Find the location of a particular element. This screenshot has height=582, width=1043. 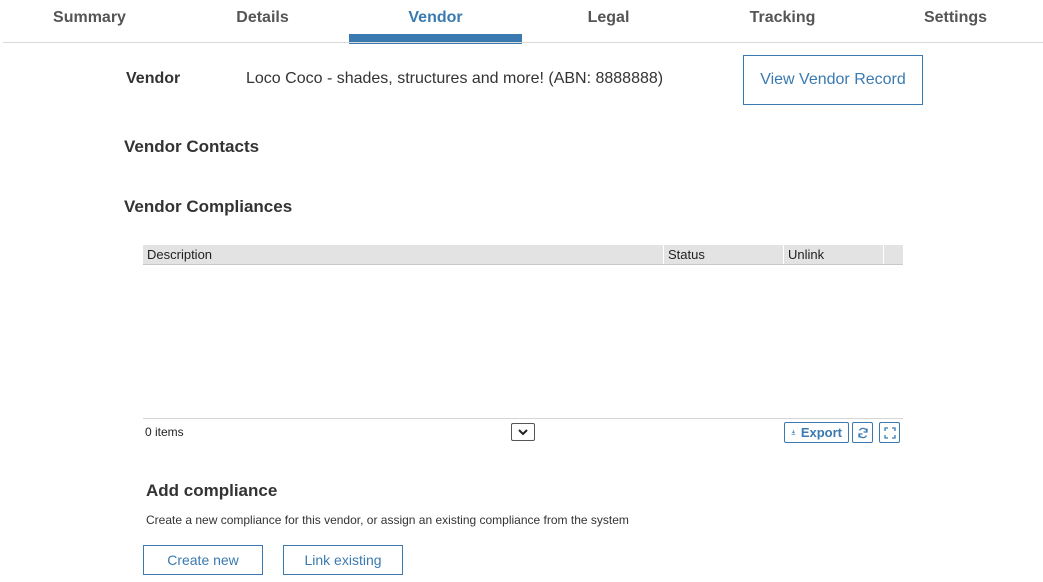

refresh-button is located at coordinates (862, 432).